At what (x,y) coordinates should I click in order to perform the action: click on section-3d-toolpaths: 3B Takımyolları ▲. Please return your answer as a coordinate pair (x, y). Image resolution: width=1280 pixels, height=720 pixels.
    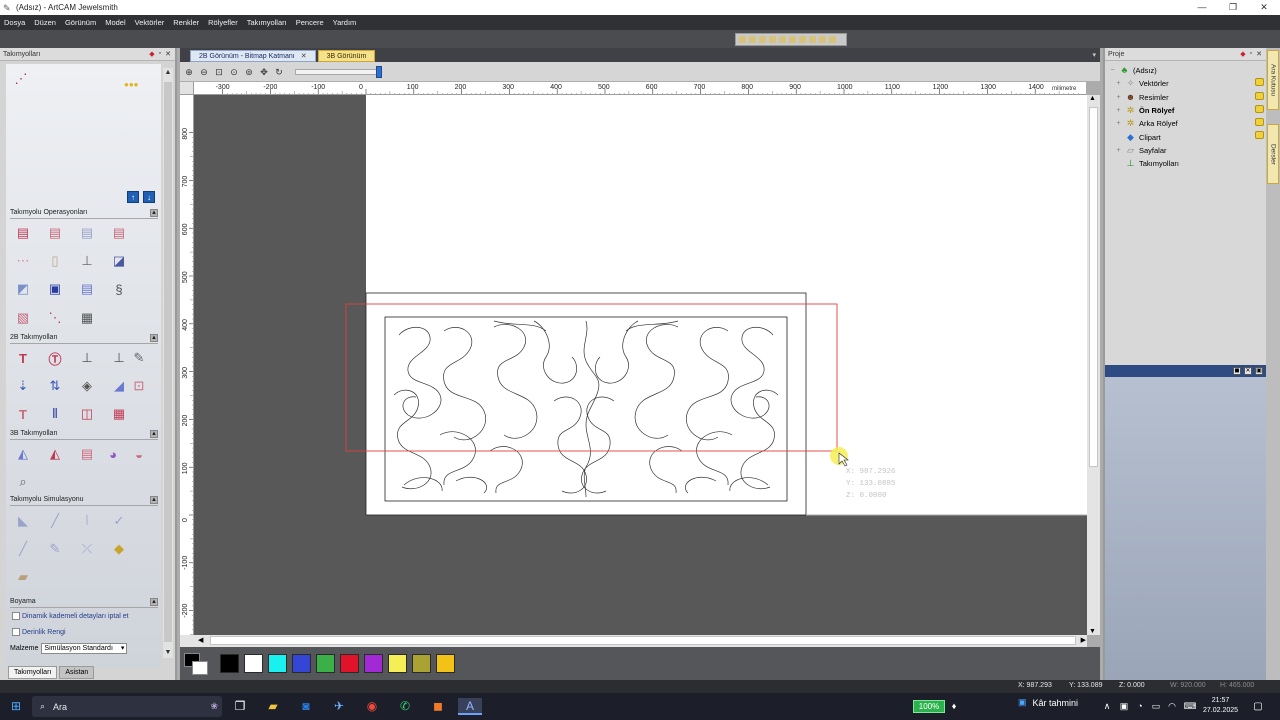
    Looking at the image, I should click on (84, 435).